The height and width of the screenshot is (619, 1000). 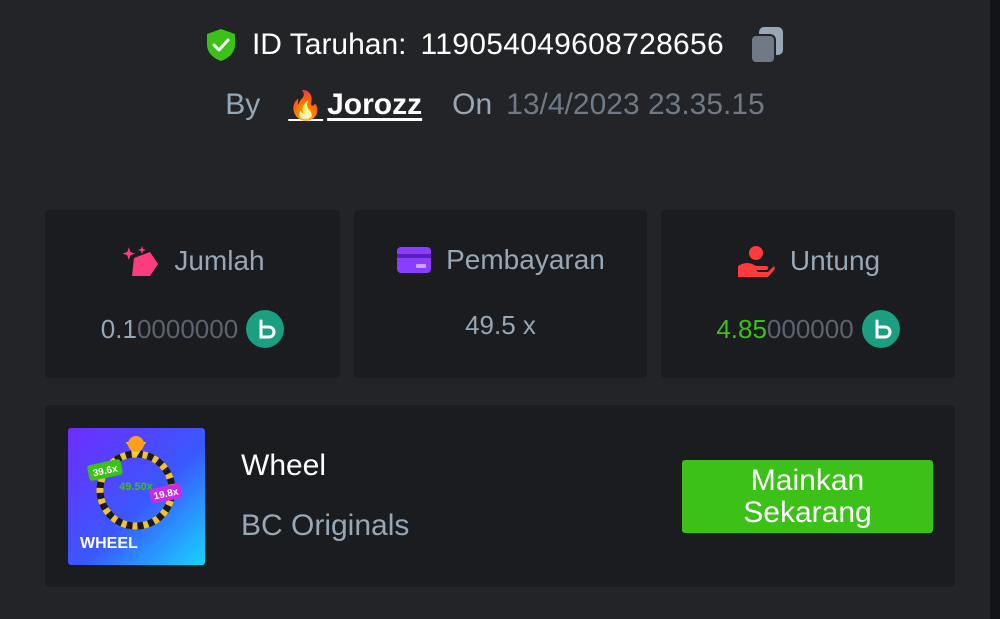 What do you see at coordinates (192, 294) in the screenshot?
I see `amount-card: Jumlah 0.10000000` at bounding box center [192, 294].